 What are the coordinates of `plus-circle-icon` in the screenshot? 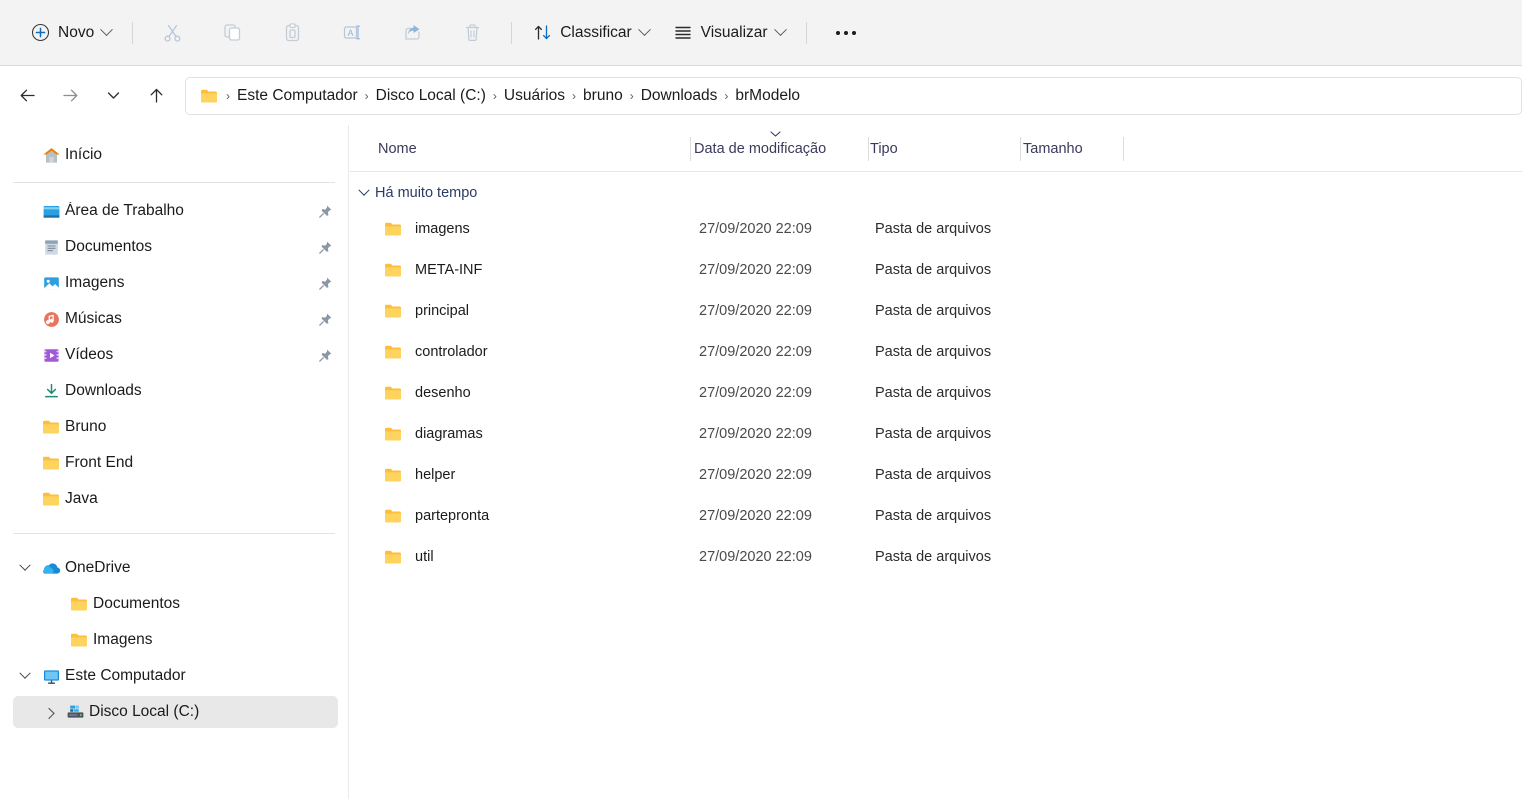 It's located at (40, 32).